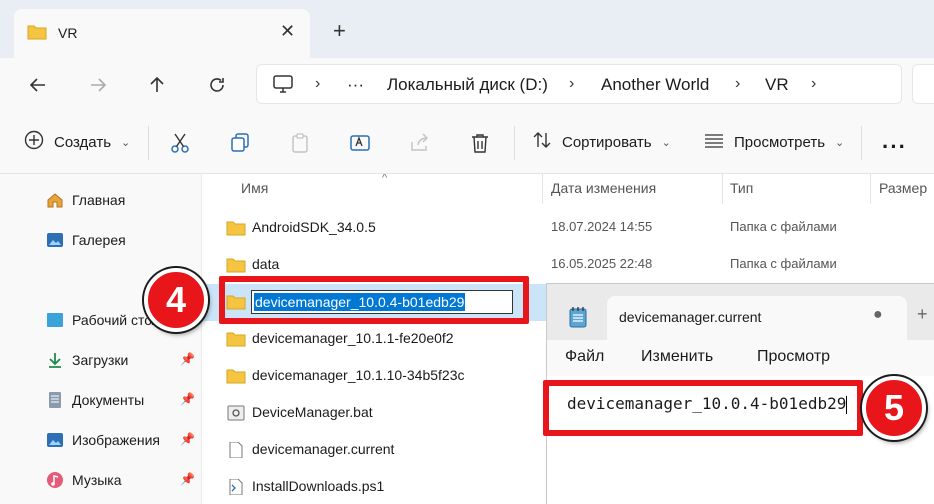 This screenshot has height=504, width=934. Describe the element at coordinates (894, 147) in the screenshot. I see `more-options-icon: ···` at that location.